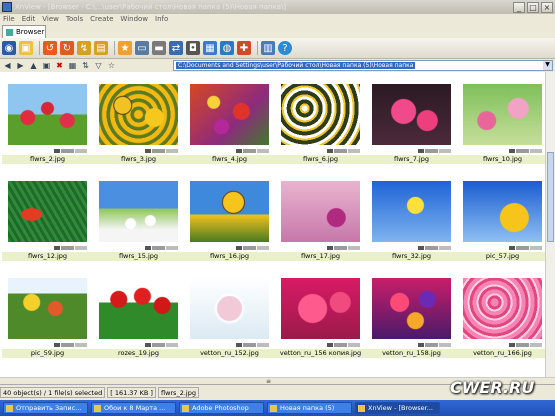 The width and height of the screenshot is (555, 416). I want to click on filter-icon: ▽, so click(98, 65).